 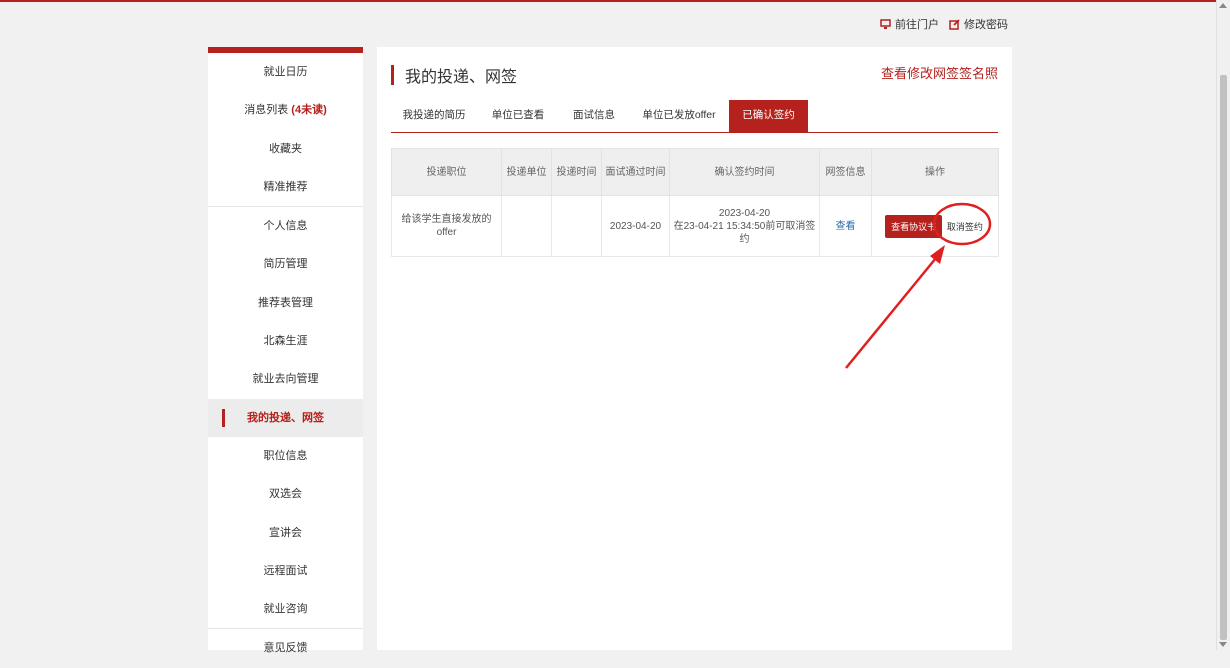 What do you see at coordinates (1223, 357) in the screenshot?
I see `scroll-thumb` at bounding box center [1223, 357].